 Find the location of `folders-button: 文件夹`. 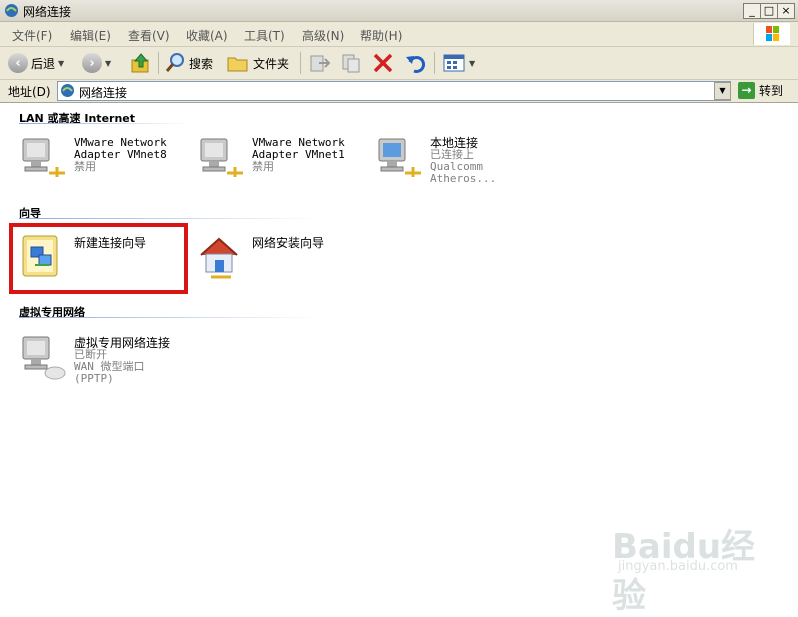

folders-button: 文件夹 is located at coordinates (257, 63).